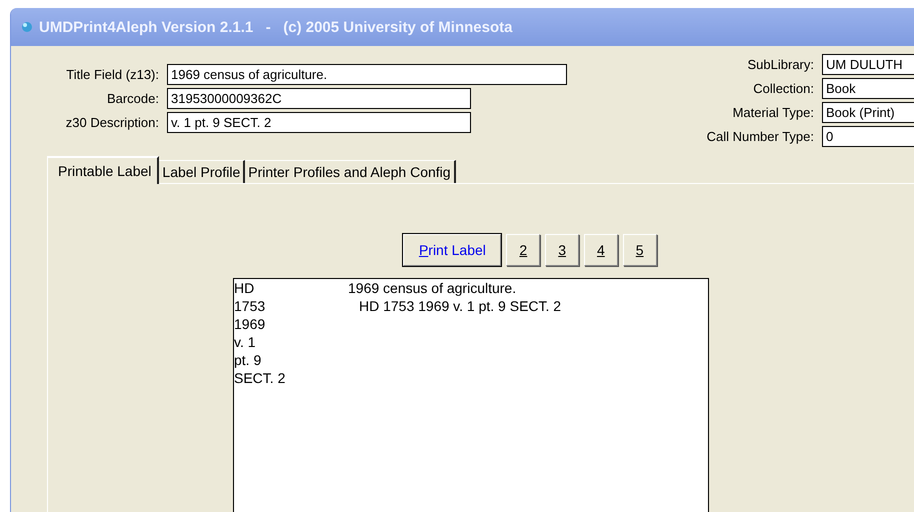 The width and height of the screenshot is (914, 512). What do you see at coordinates (103, 170) in the screenshot?
I see `tab: Printable Label` at bounding box center [103, 170].